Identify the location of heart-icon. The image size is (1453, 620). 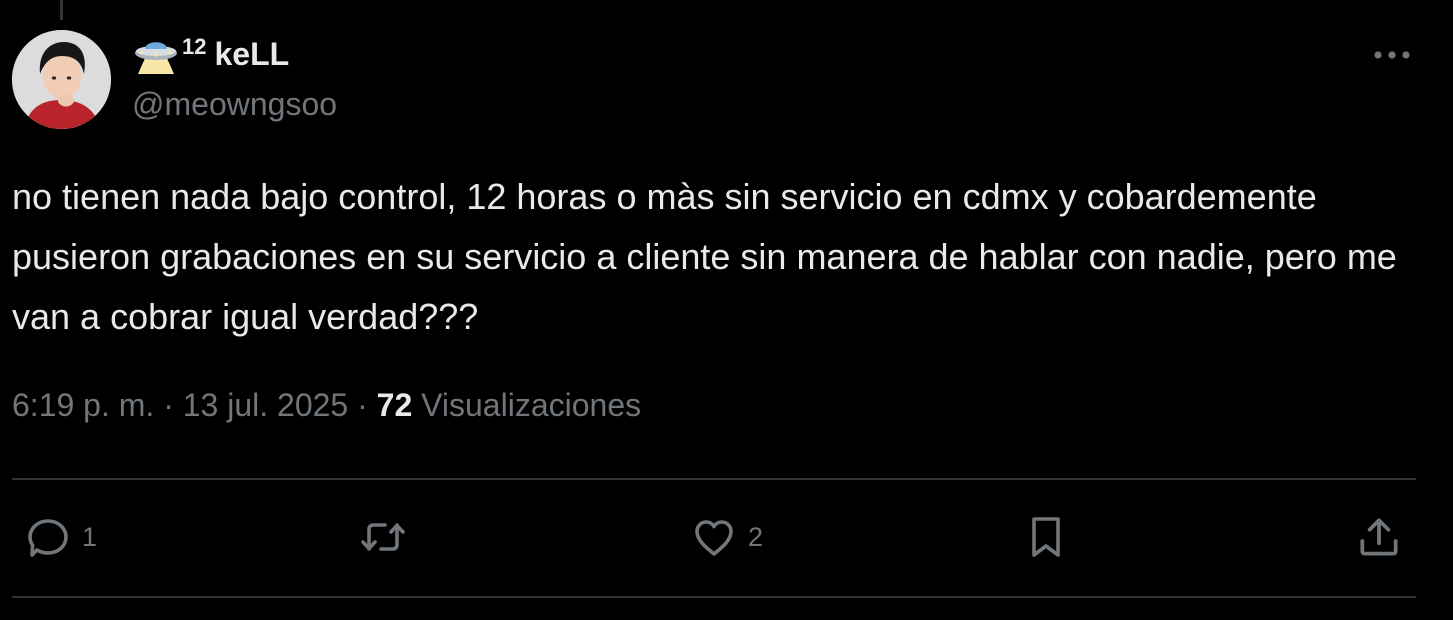
(714, 538).